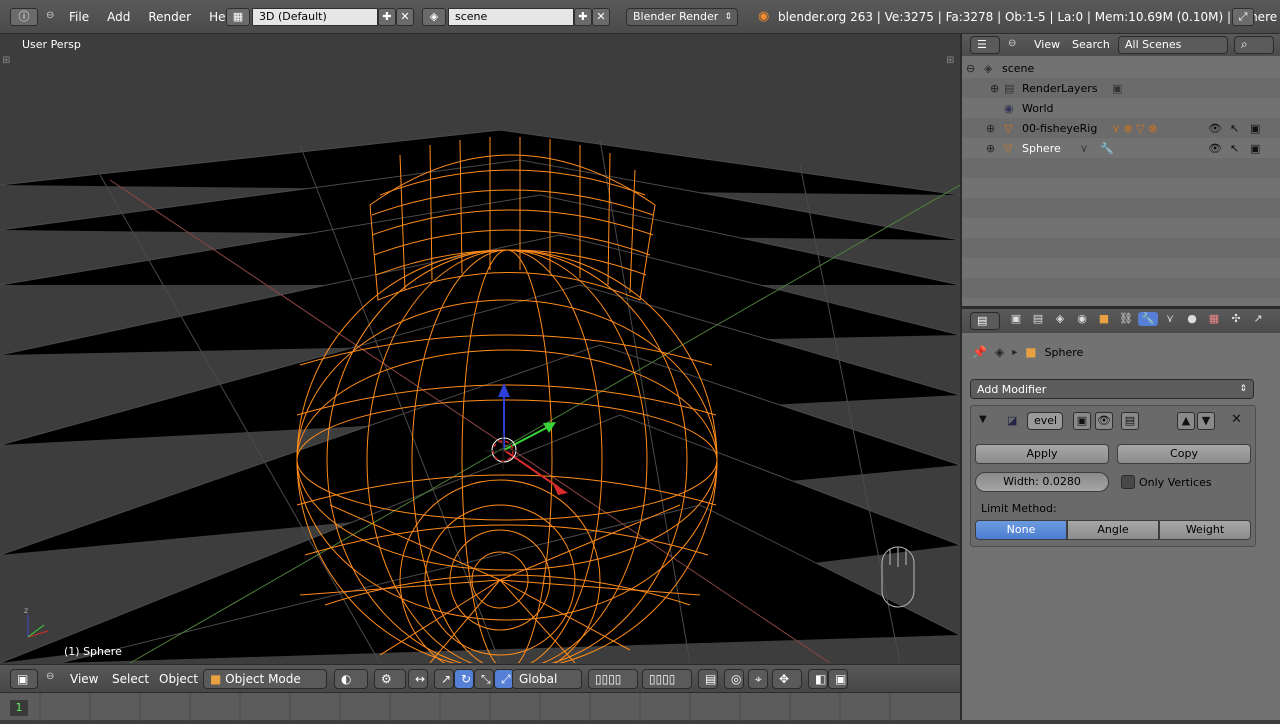 This screenshot has width=1280, height=724. What do you see at coordinates (682, 17) in the screenshot?
I see `render-engine-dropdown: Blender Render ⇕` at bounding box center [682, 17].